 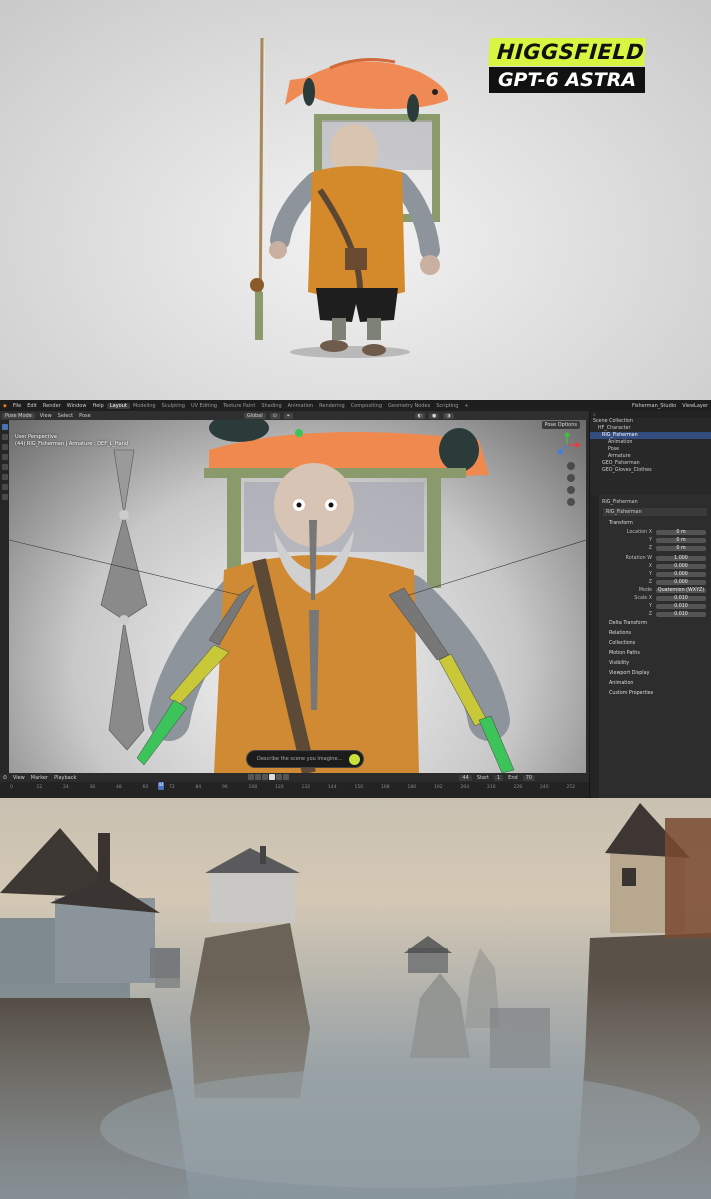 I want to click on menu-file: File, so click(x=17, y=406).